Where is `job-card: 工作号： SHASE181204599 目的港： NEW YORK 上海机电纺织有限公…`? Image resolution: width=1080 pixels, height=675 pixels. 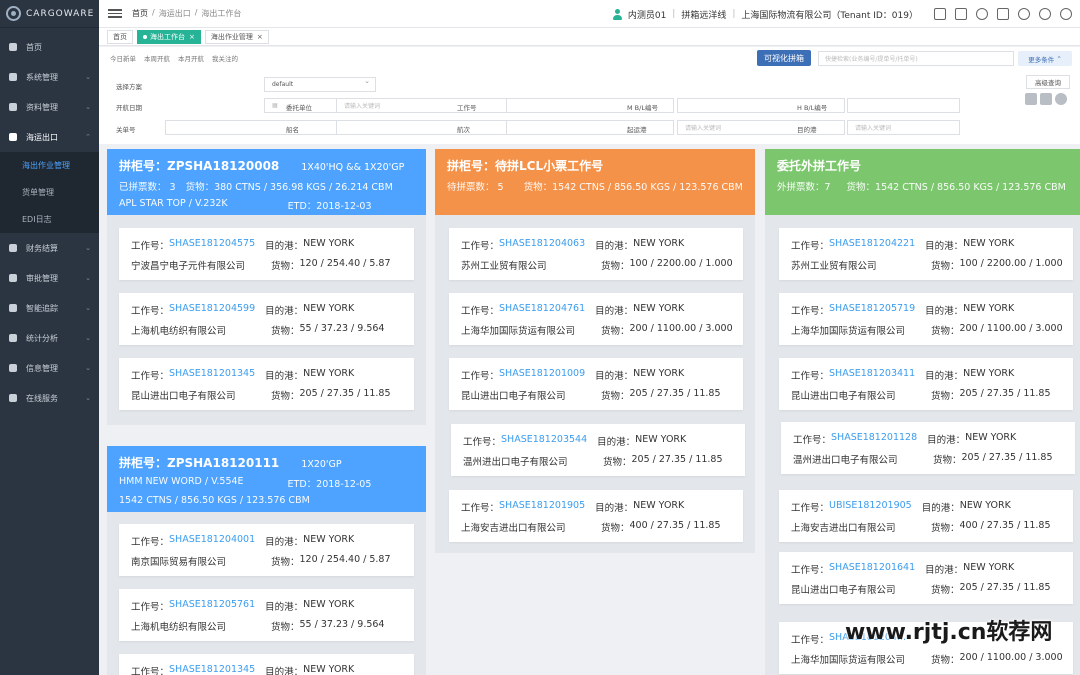 job-card: 工作号： SHASE181204599 目的港： NEW YORK 上海机电纺织有限公… is located at coordinates (266, 319).